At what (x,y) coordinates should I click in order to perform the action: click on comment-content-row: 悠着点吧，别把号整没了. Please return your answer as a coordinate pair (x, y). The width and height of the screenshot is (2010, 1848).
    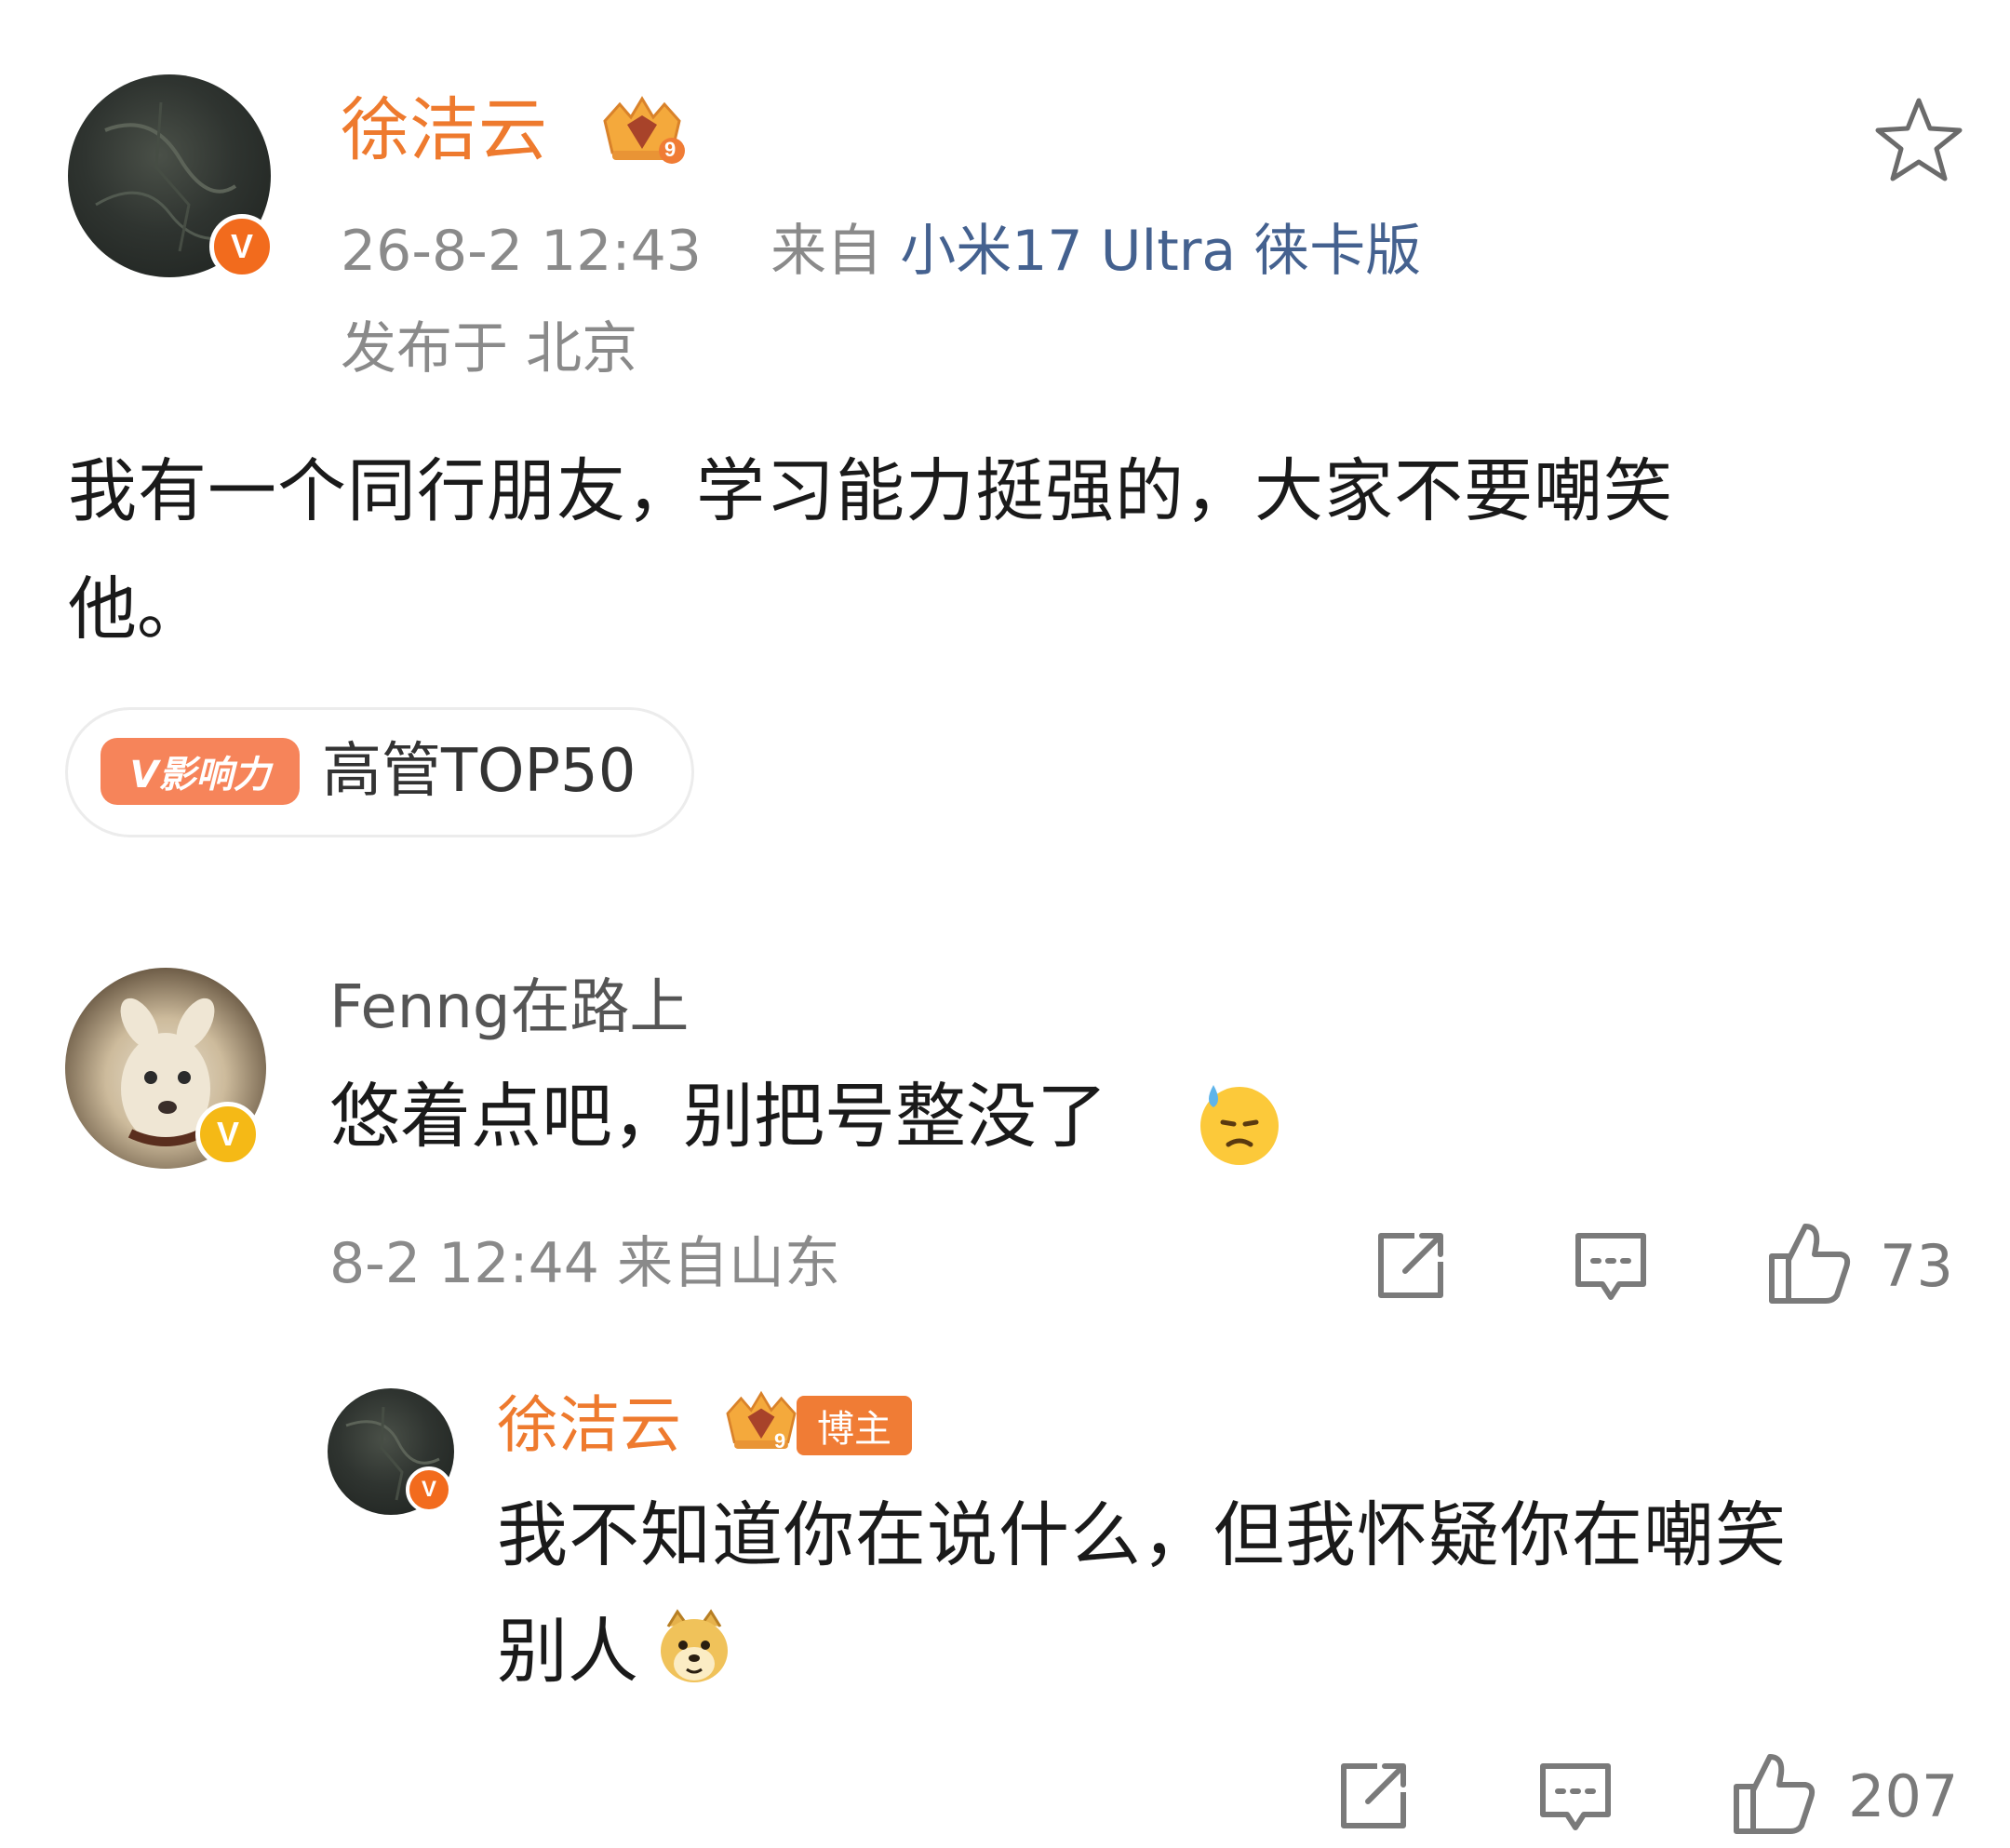
    Looking at the image, I should click on (718, 1116).